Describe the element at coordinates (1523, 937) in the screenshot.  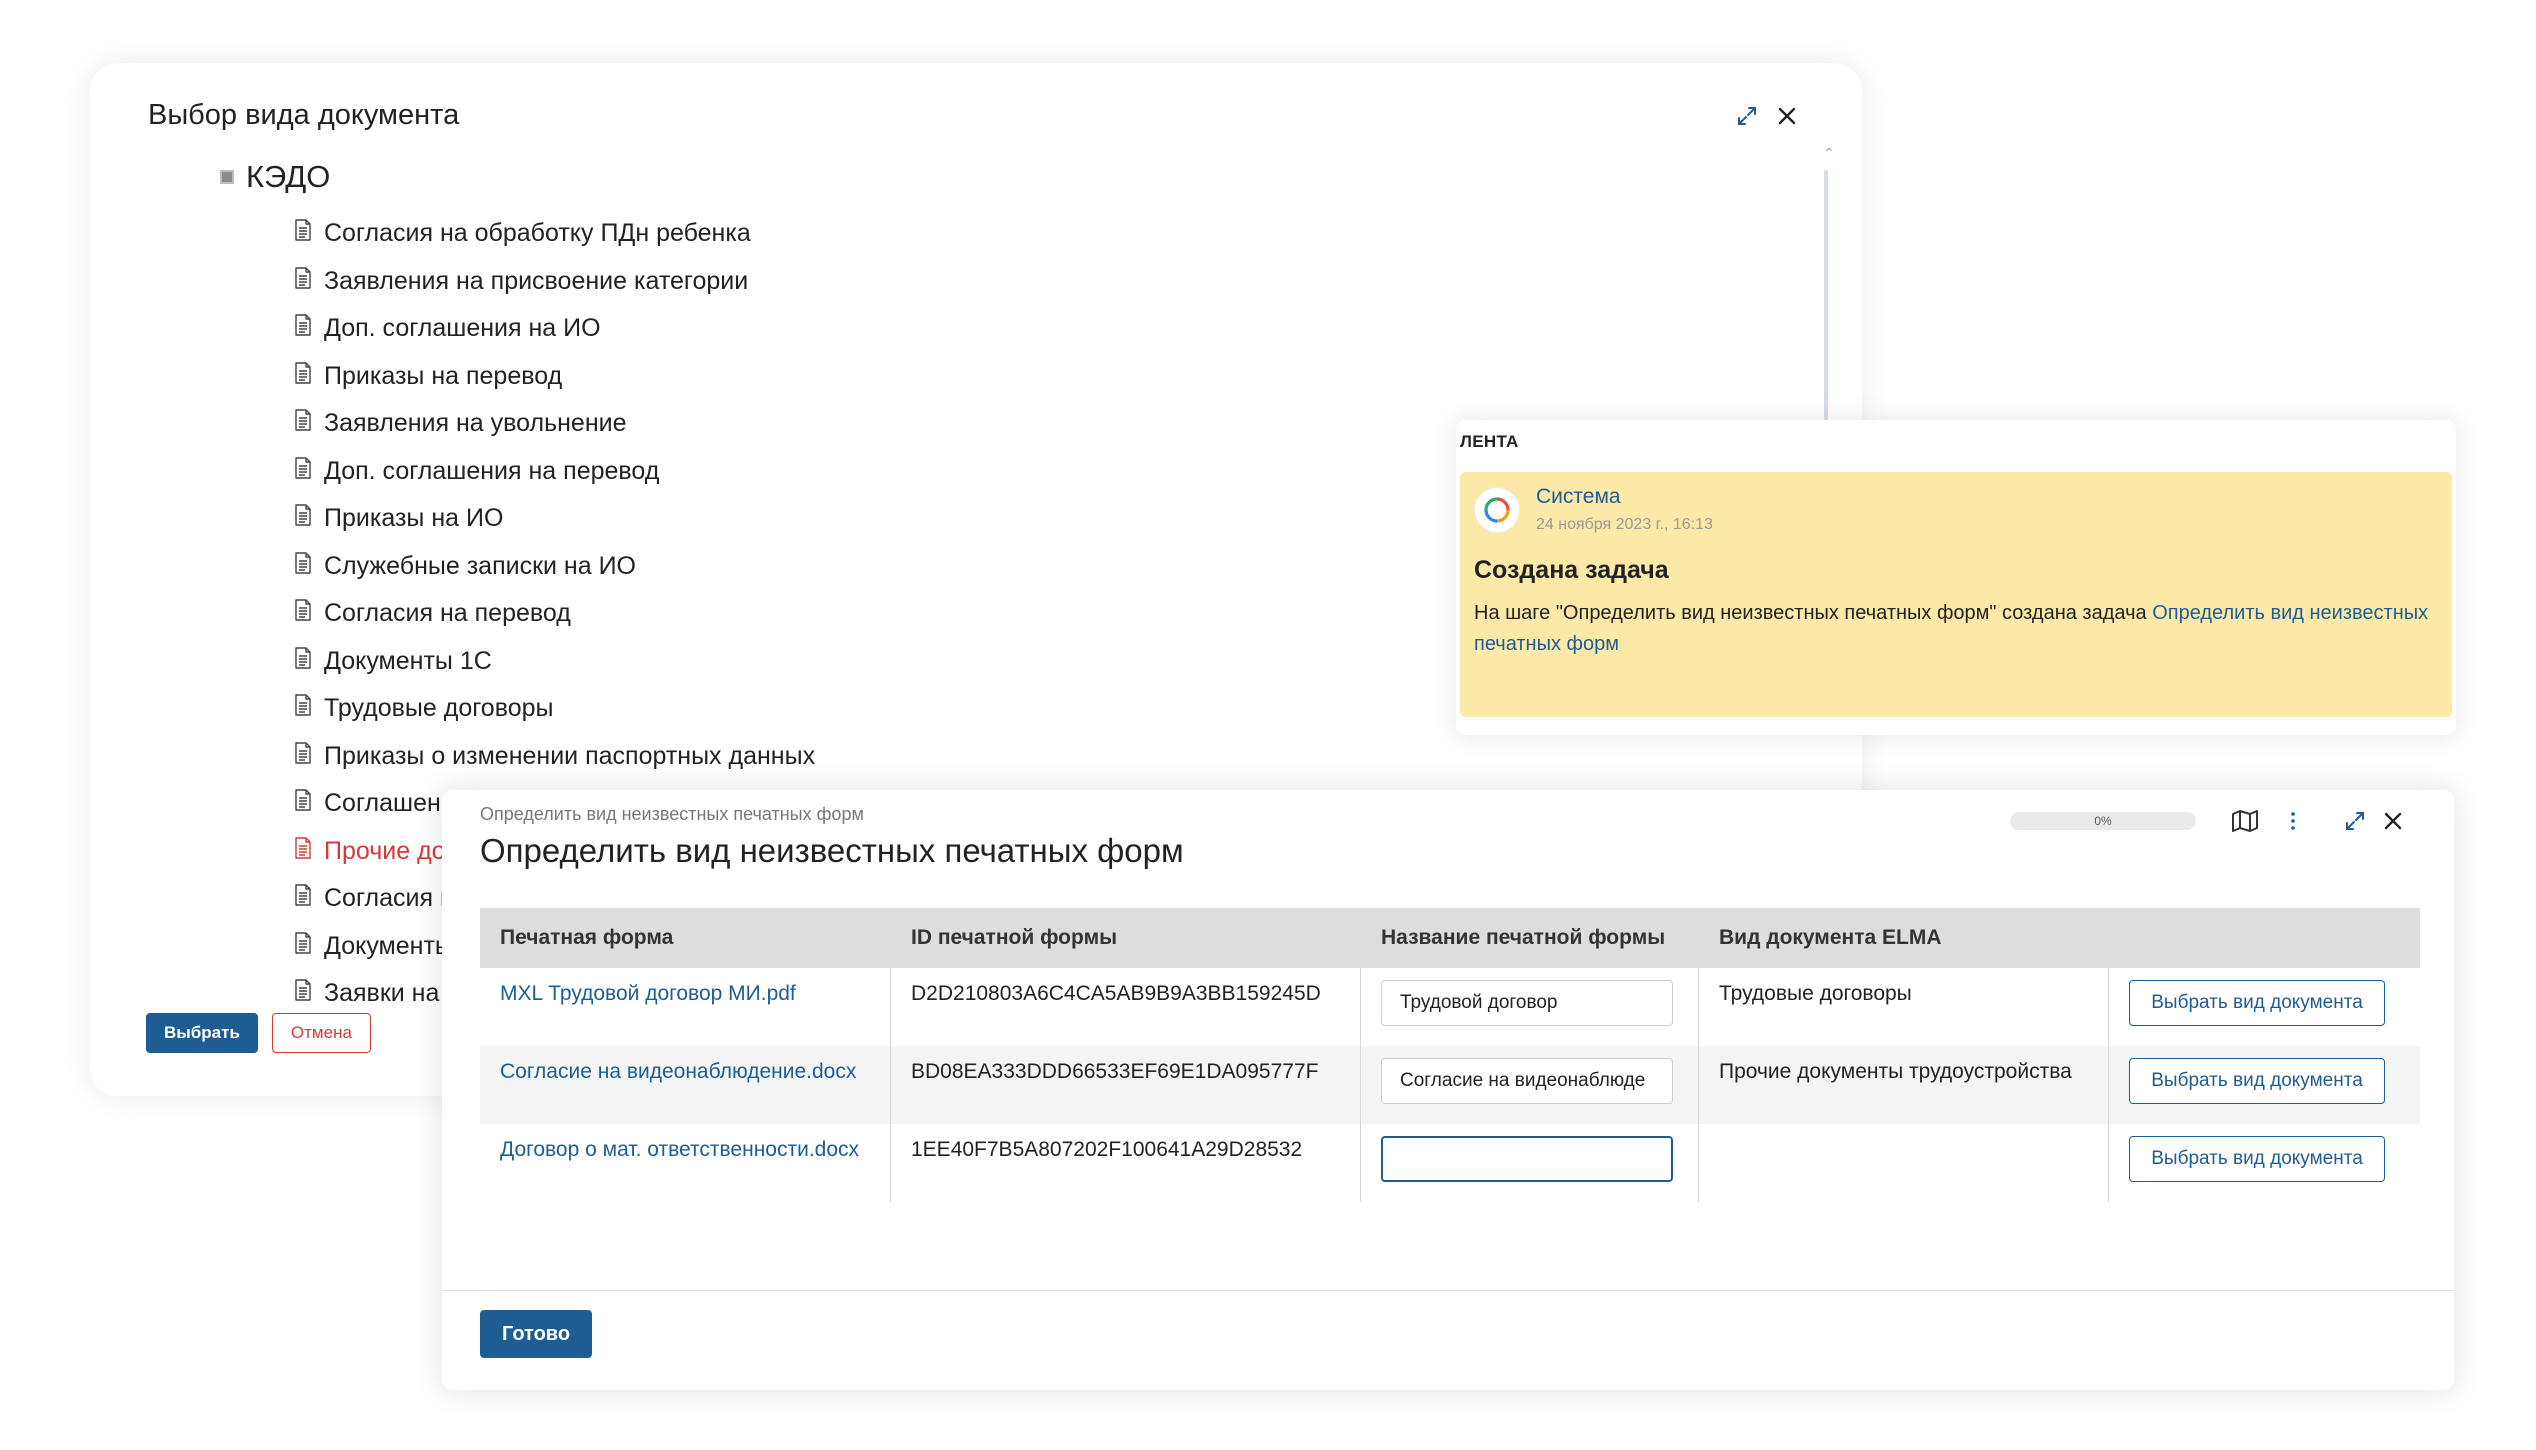
I see `column-header-name: Название печатной формы` at that location.